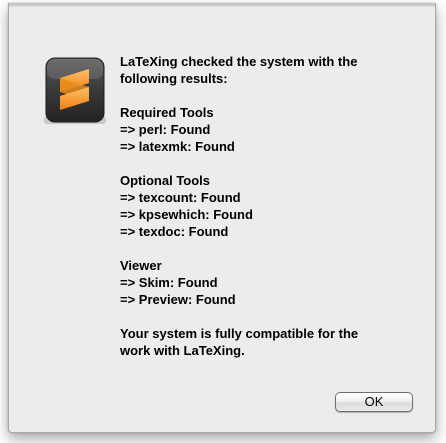 The height and width of the screenshot is (443, 446). Describe the element at coordinates (374, 402) in the screenshot. I see `ok-button: OK` at that location.